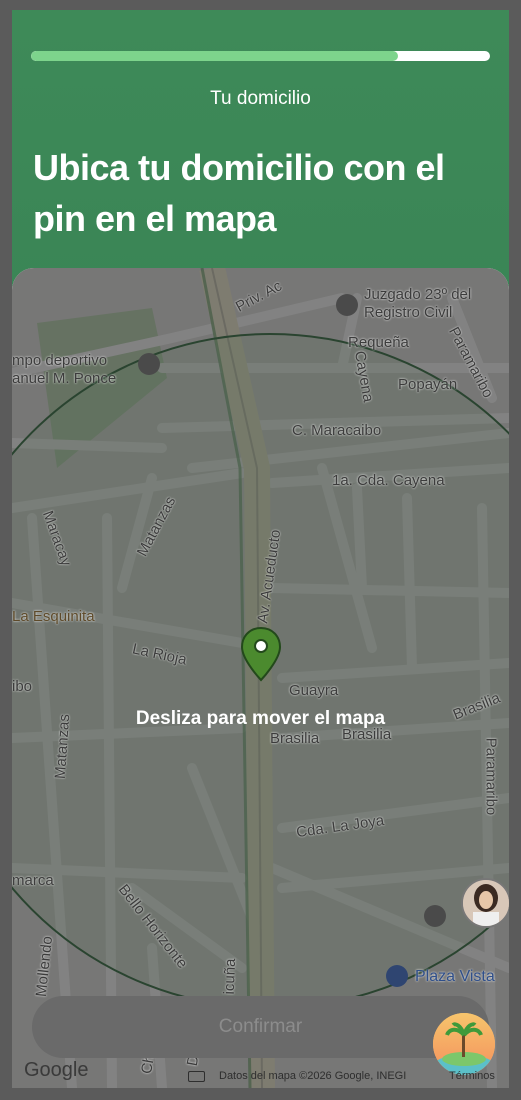 The image size is (521, 1100). What do you see at coordinates (22, 686) in the screenshot?
I see `street-label: ibo` at bounding box center [22, 686].